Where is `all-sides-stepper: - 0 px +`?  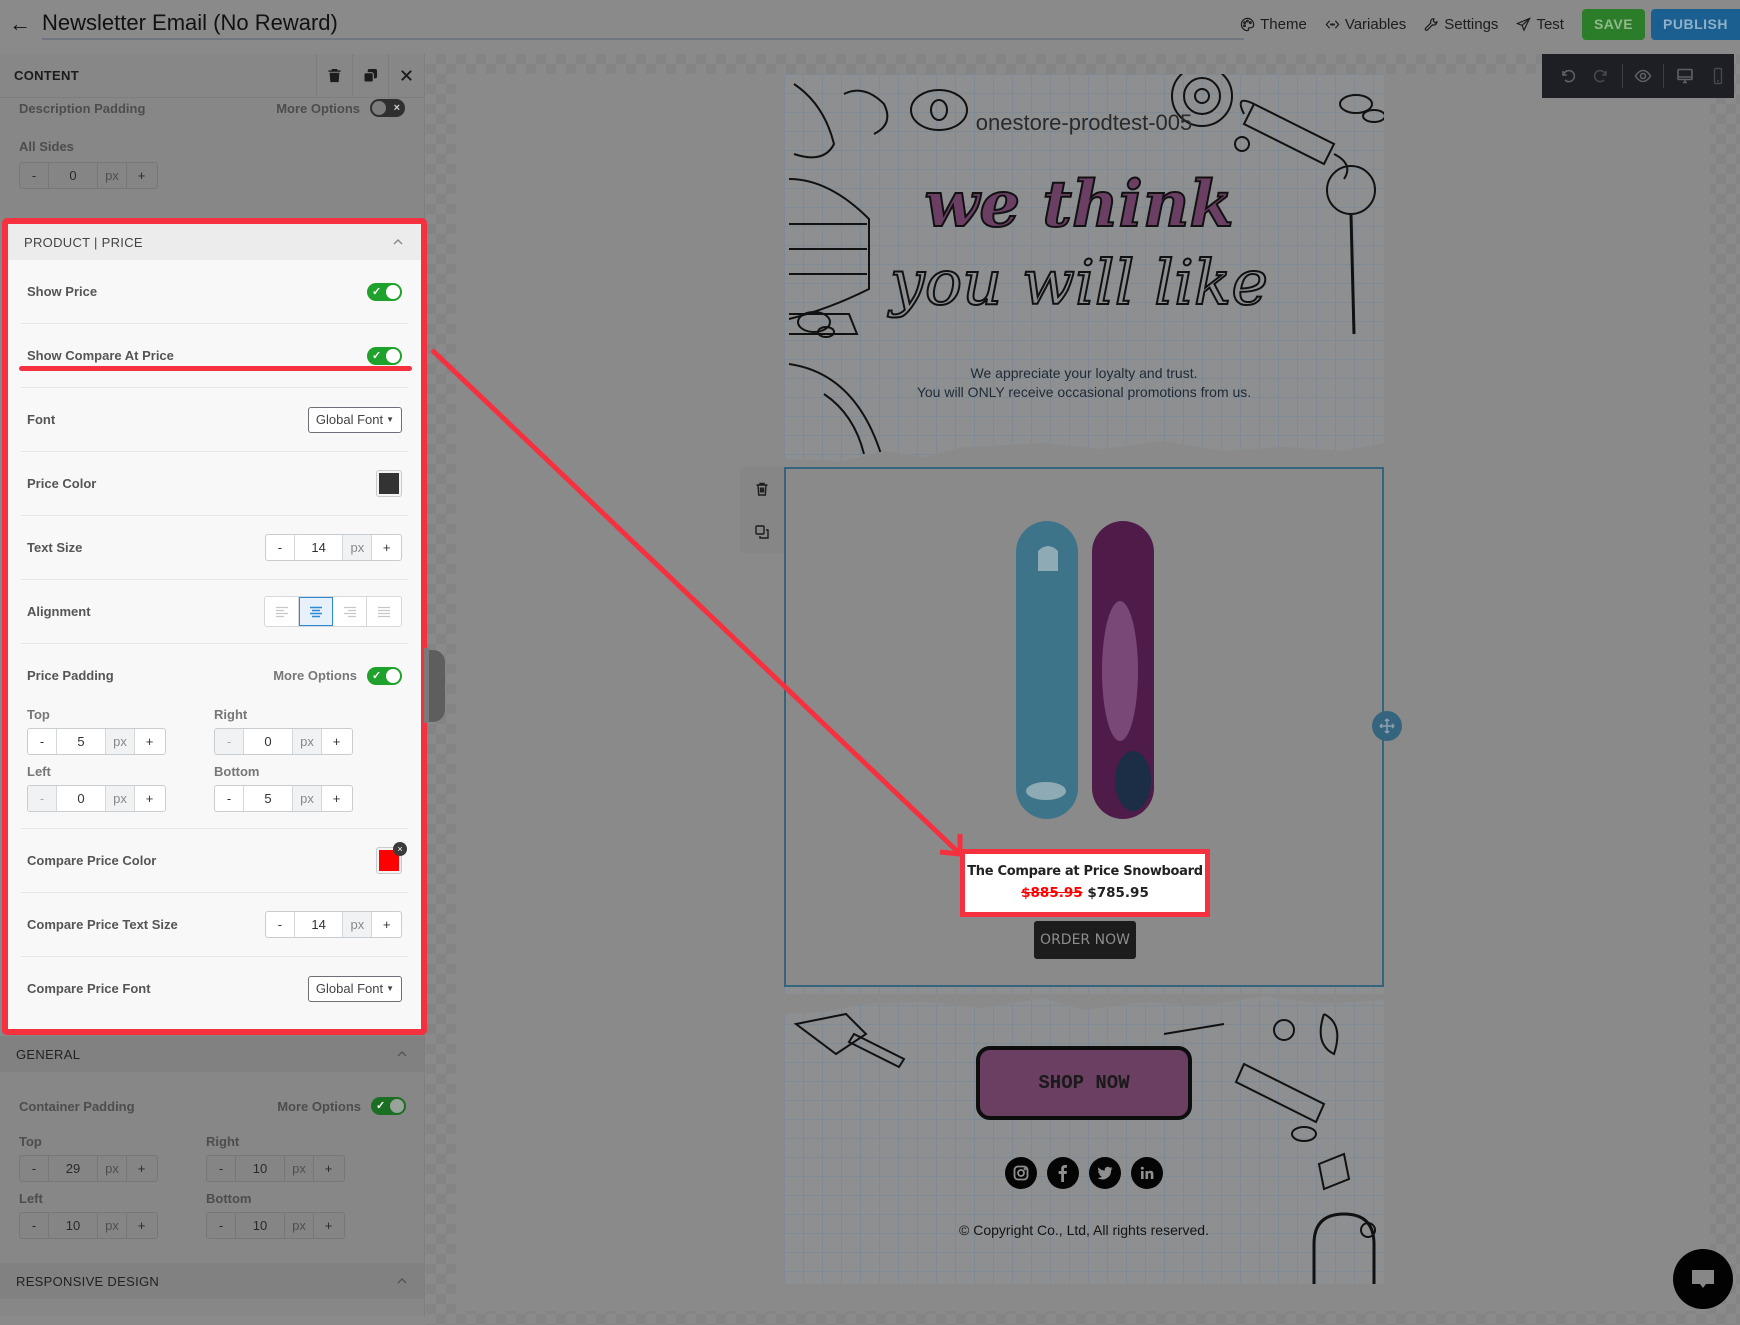 all-sides-stepper: - 0 px + is located at coordinates (88, 175).